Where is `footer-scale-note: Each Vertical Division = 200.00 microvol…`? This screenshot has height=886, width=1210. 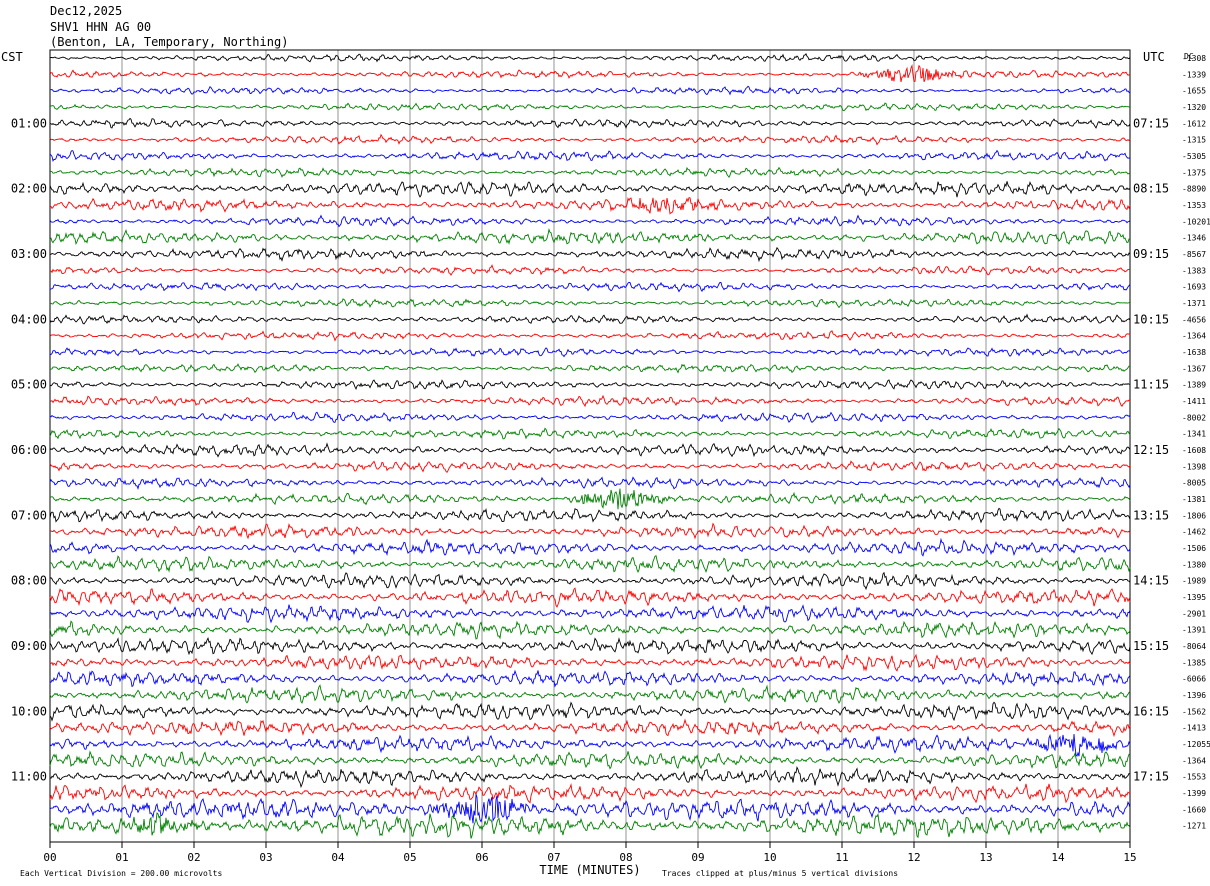 footer-scale-note: Each Vertical Division = 200.00 microvol… is located at coordinates (121, 873).